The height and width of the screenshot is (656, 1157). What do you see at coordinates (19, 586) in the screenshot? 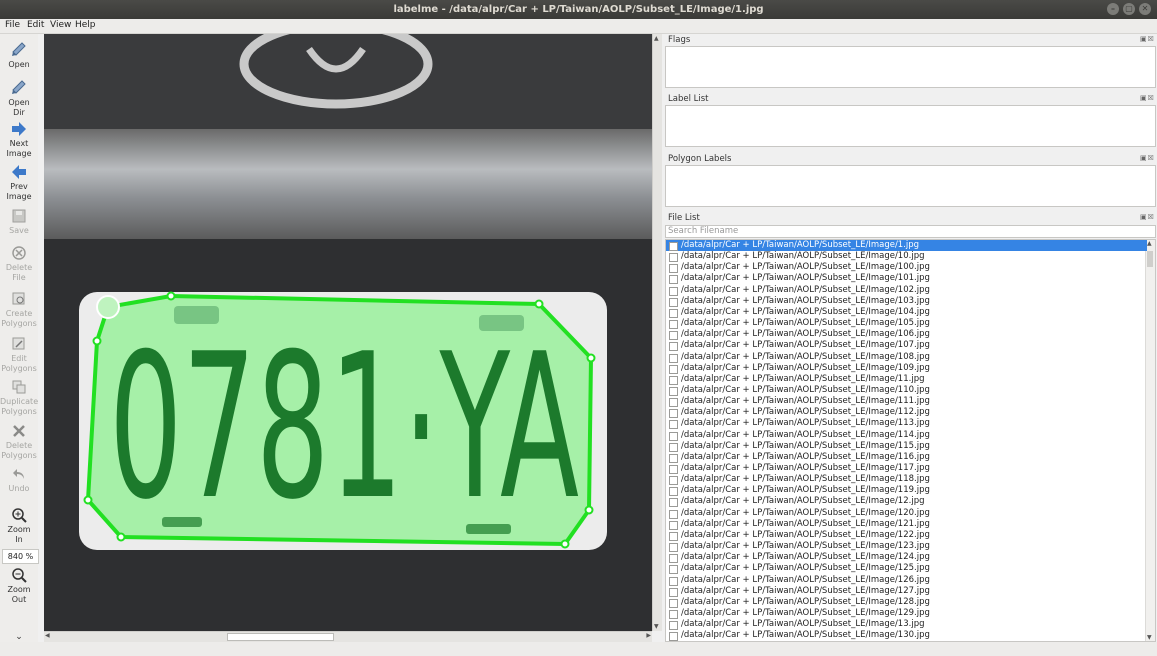
I see `zoom-out-button: Zoom Out` at bounding box center [19, 586].